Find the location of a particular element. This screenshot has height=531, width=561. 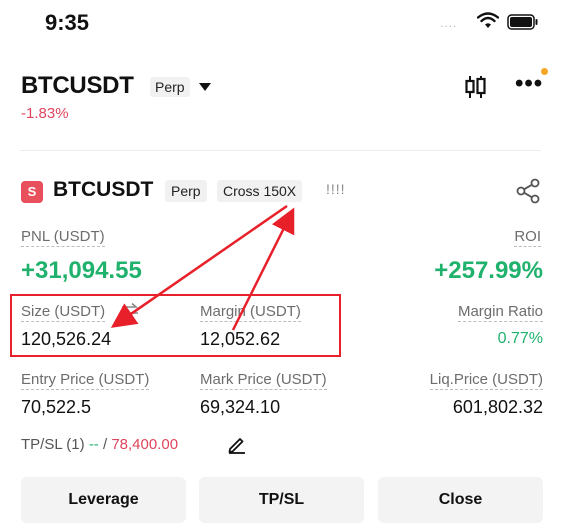

chevron-down-icon is located at coordinates (205, 87).